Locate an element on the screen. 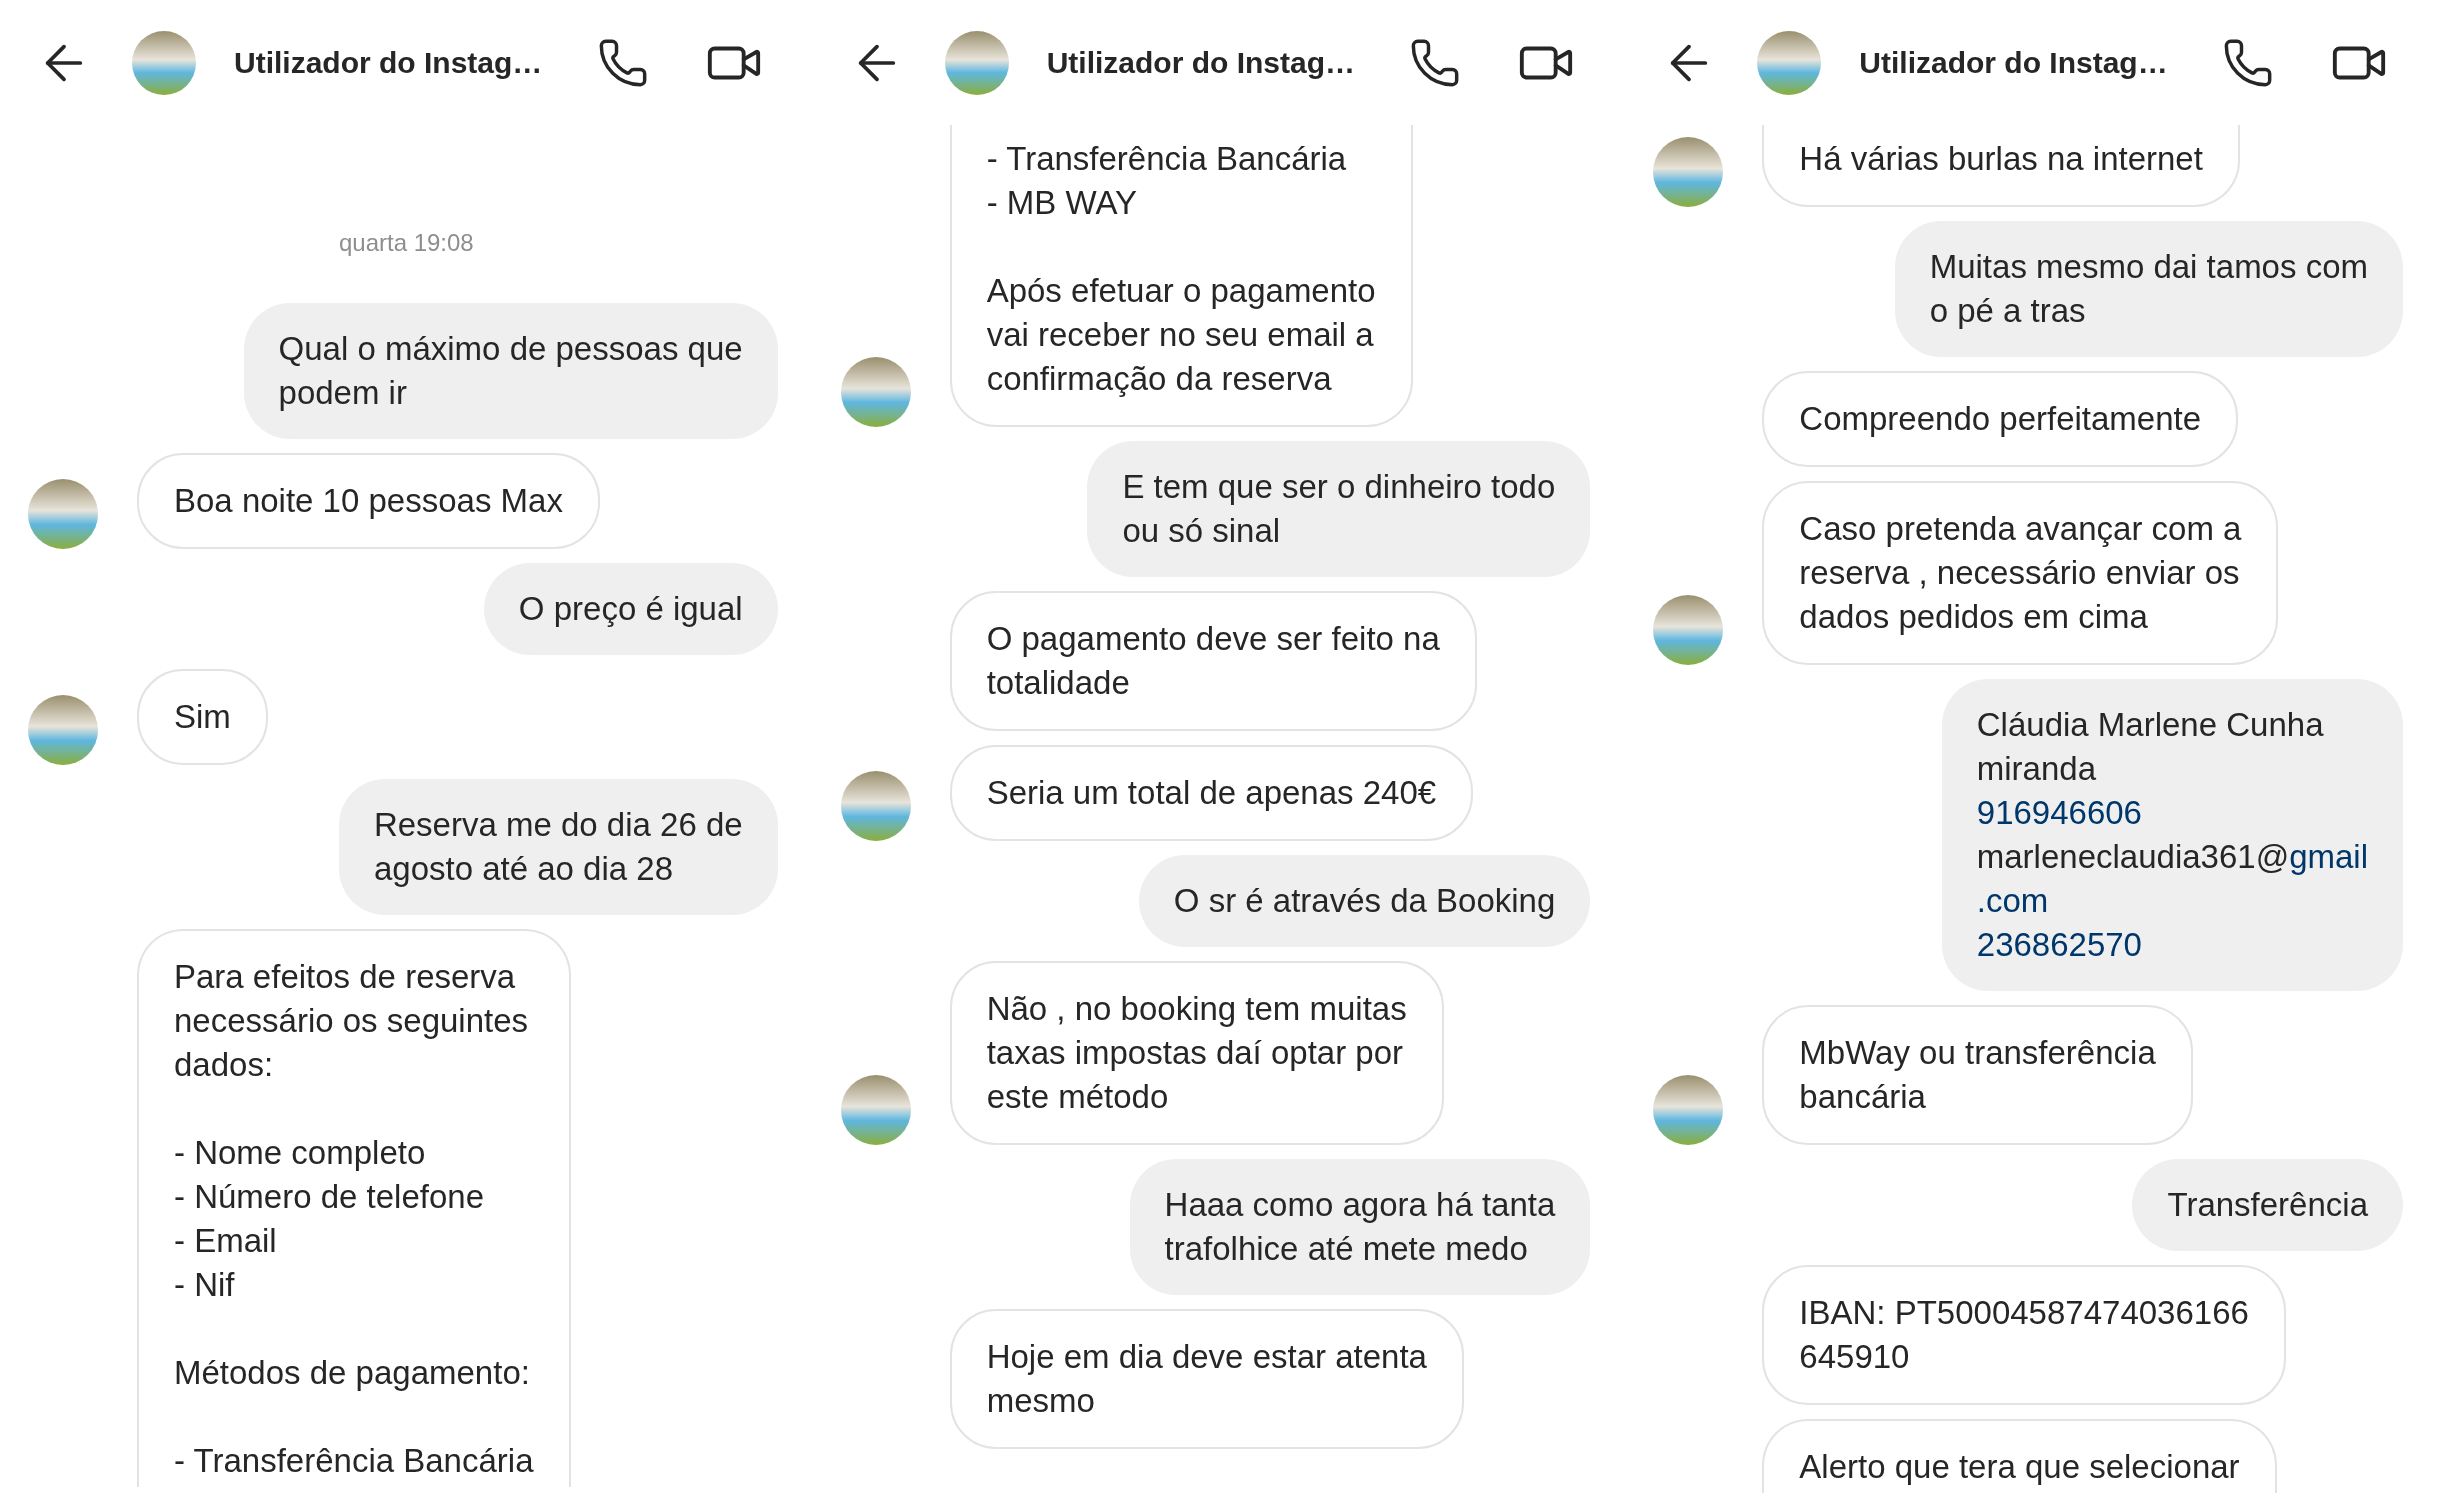 Image resolution: width=2438 pixels, height=1502 pixels. timestamp: quarta 19:08 is located at coordinates (406, 243).